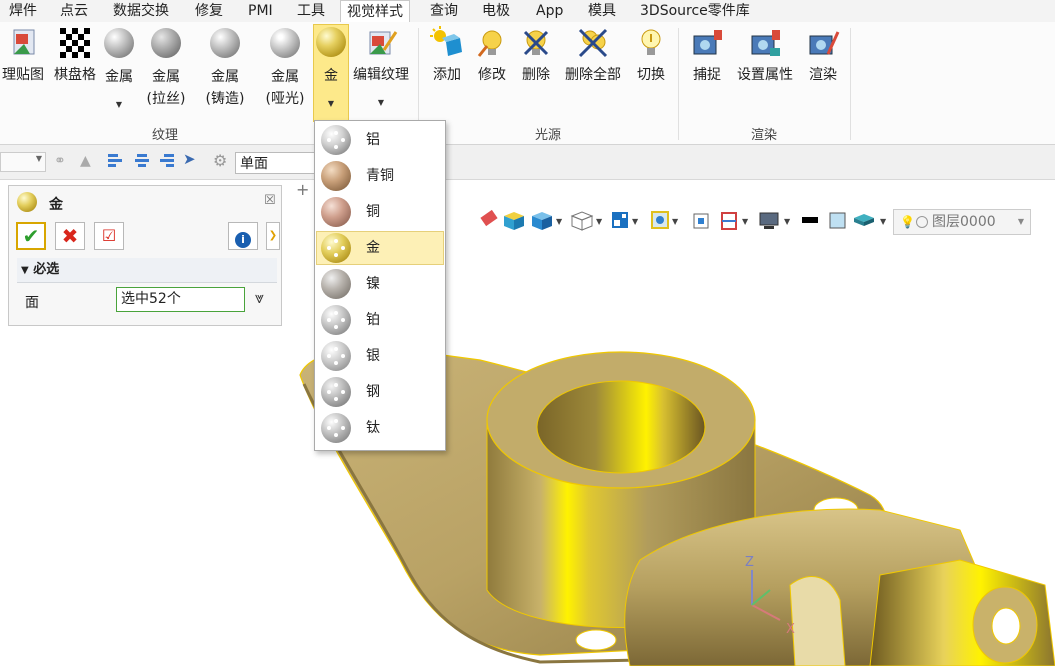  I want to click on steel-sphere-icon, so click(336, 392).